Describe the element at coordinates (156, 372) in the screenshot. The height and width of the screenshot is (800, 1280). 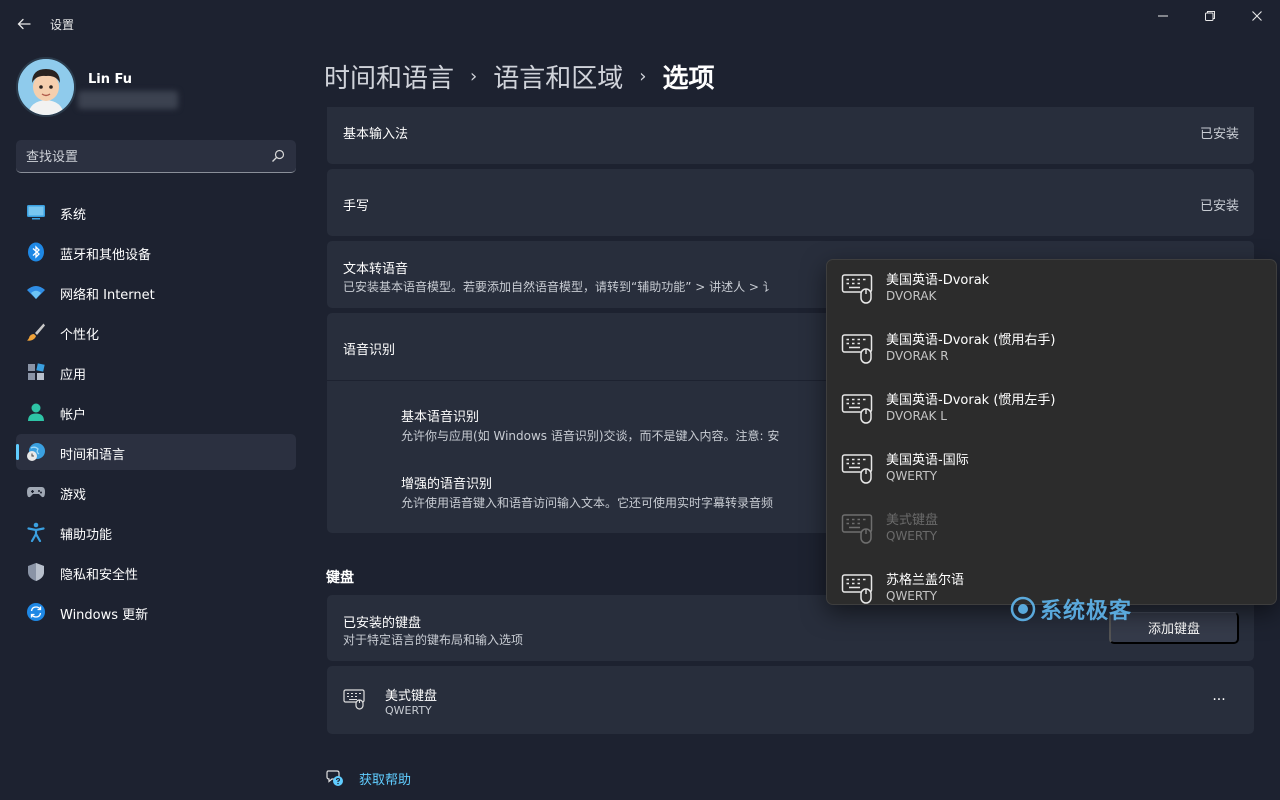
I see `sidebar-item-apps: 应用` at that location.